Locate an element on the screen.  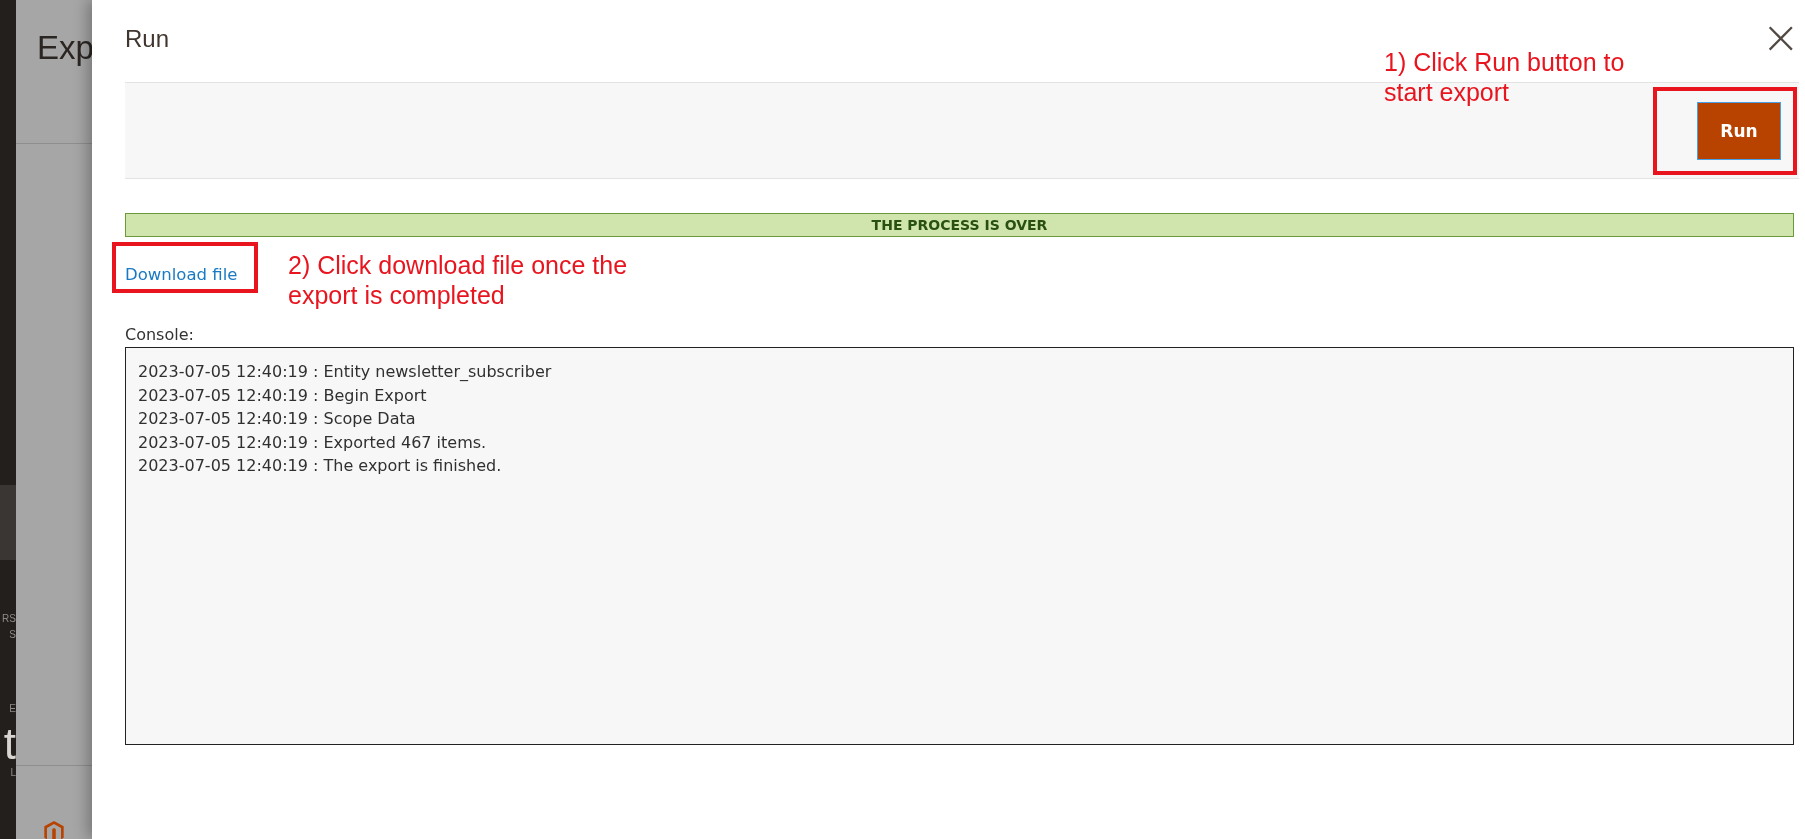
annotation-text: 1) Click Run button to start export is located at coordinates (1505, 77).